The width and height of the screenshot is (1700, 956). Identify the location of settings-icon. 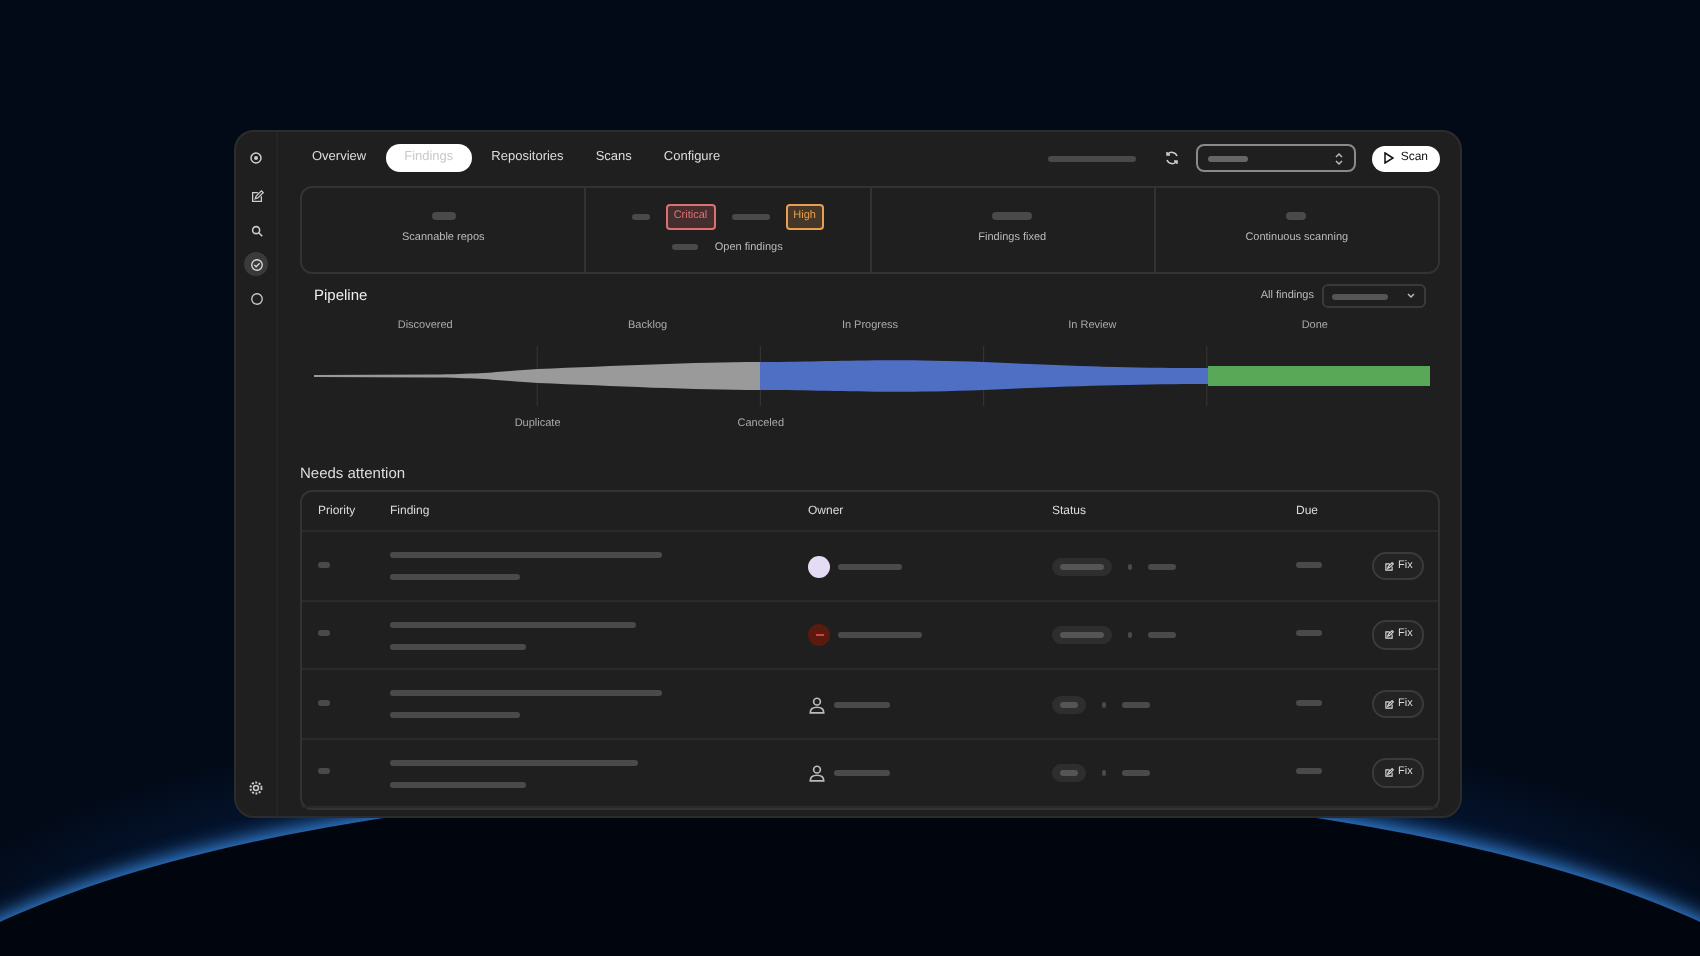
(256, 788).